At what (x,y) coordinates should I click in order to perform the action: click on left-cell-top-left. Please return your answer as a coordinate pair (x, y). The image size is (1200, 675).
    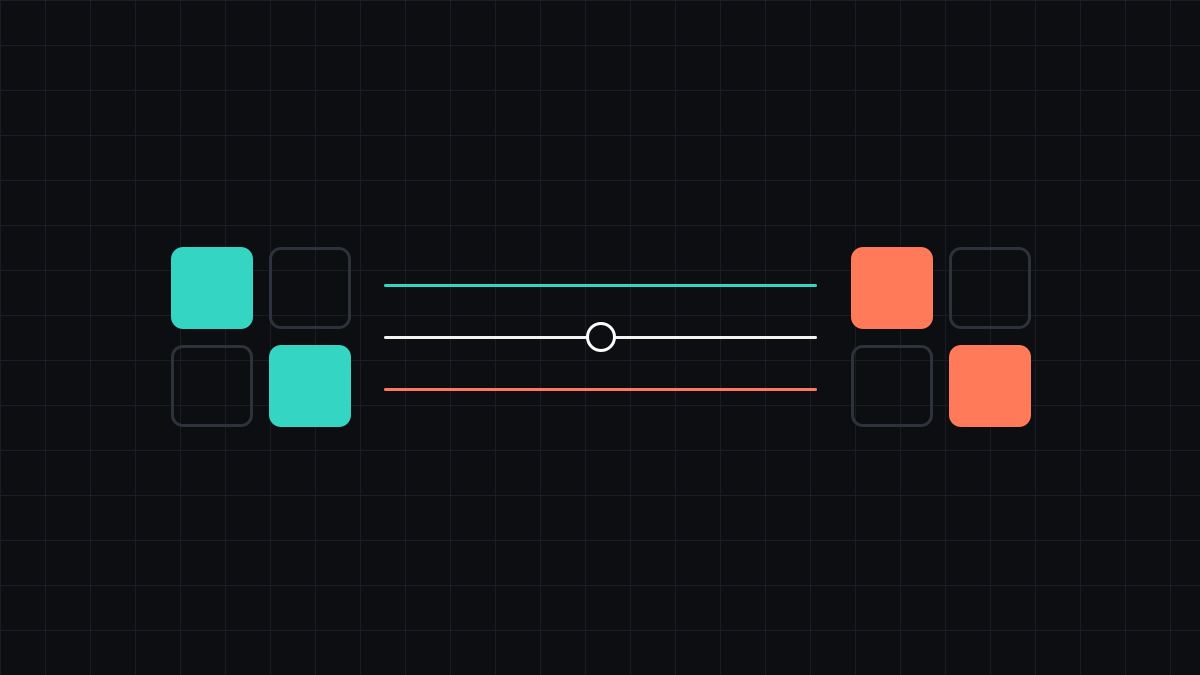
    Looking at the image, I should click on (212, 288).